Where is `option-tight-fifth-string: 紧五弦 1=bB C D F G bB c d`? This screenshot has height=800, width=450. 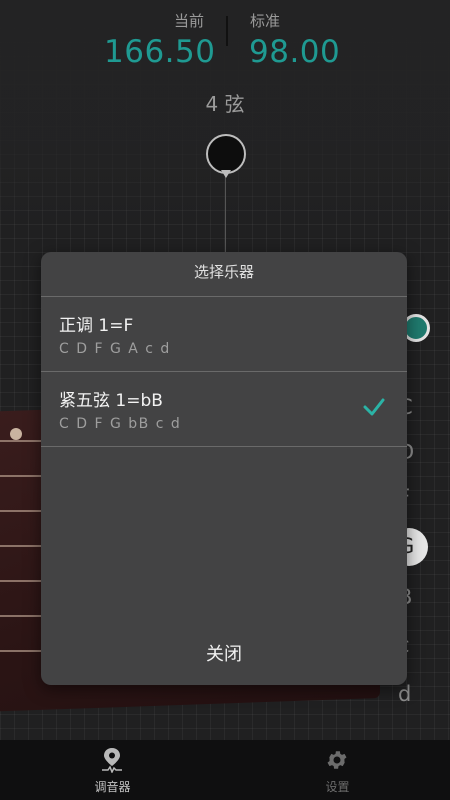
option-tight-fifth-string: 紧五弦 1=bB C D F G bB c d is located at coordinates (224, 409).